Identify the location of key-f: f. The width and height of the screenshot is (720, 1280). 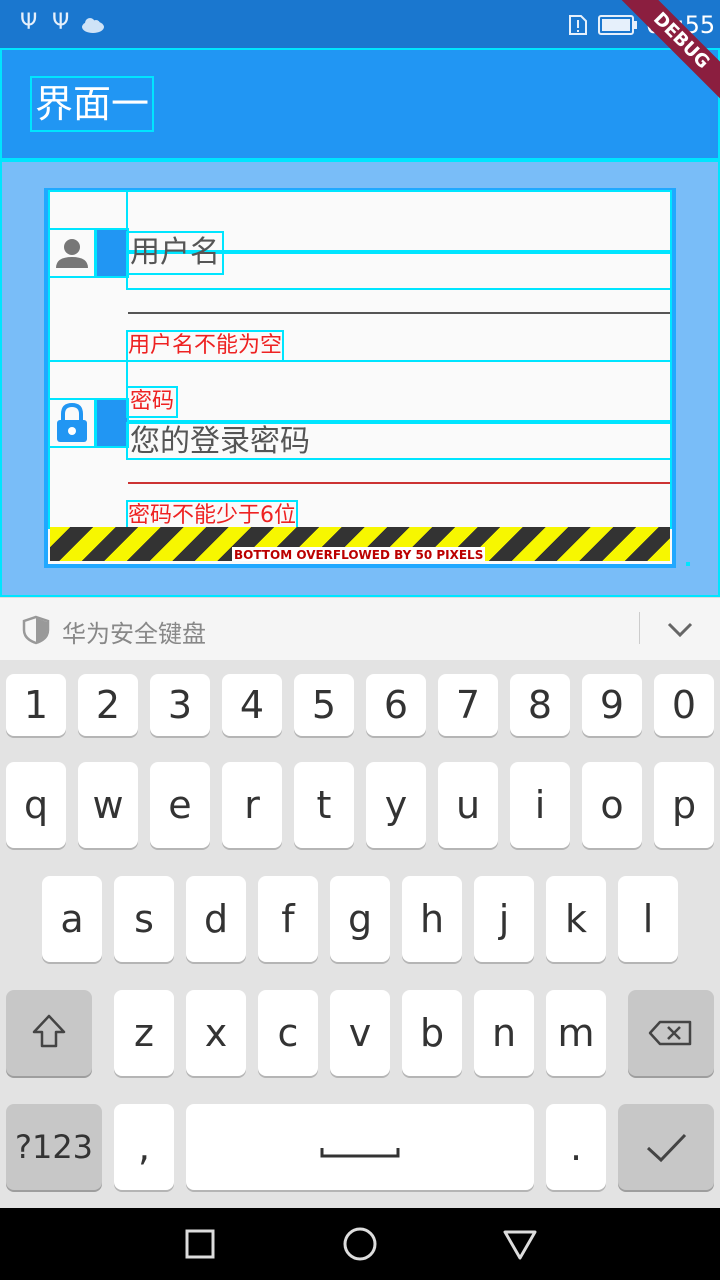
(288, 919).